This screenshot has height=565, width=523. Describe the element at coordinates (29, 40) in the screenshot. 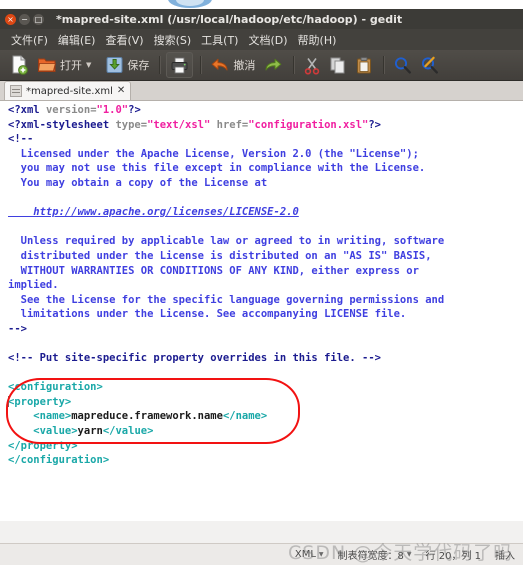

I see `menu-file: 文件(F)` at that location.